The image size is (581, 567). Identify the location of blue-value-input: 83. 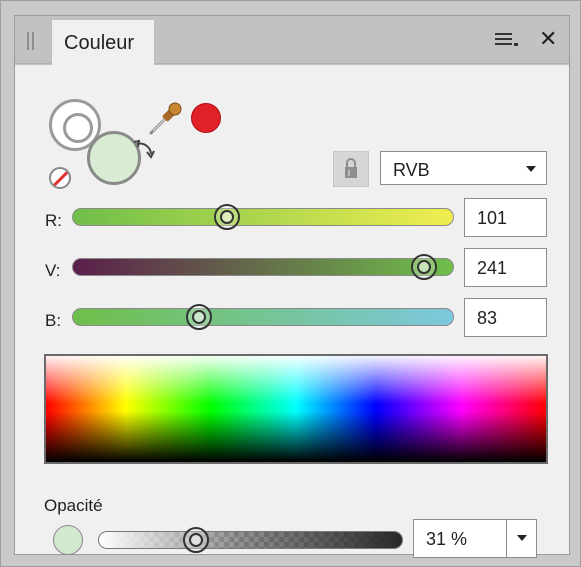
(505, 317).